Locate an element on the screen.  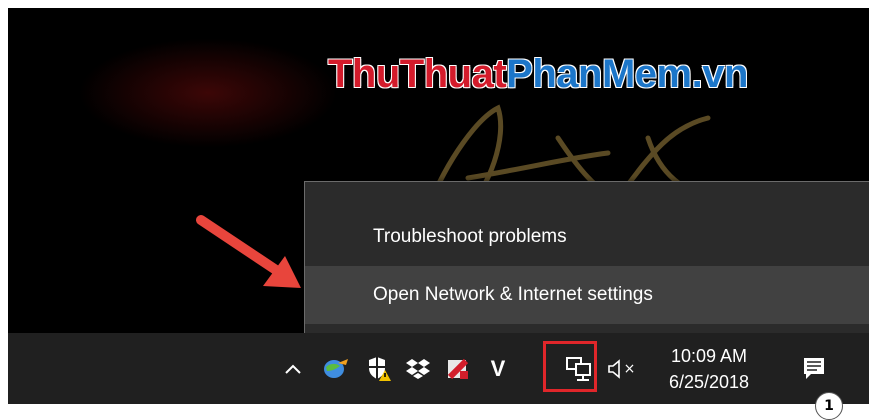
dropbox-icon is located at coordinates (418, 368).